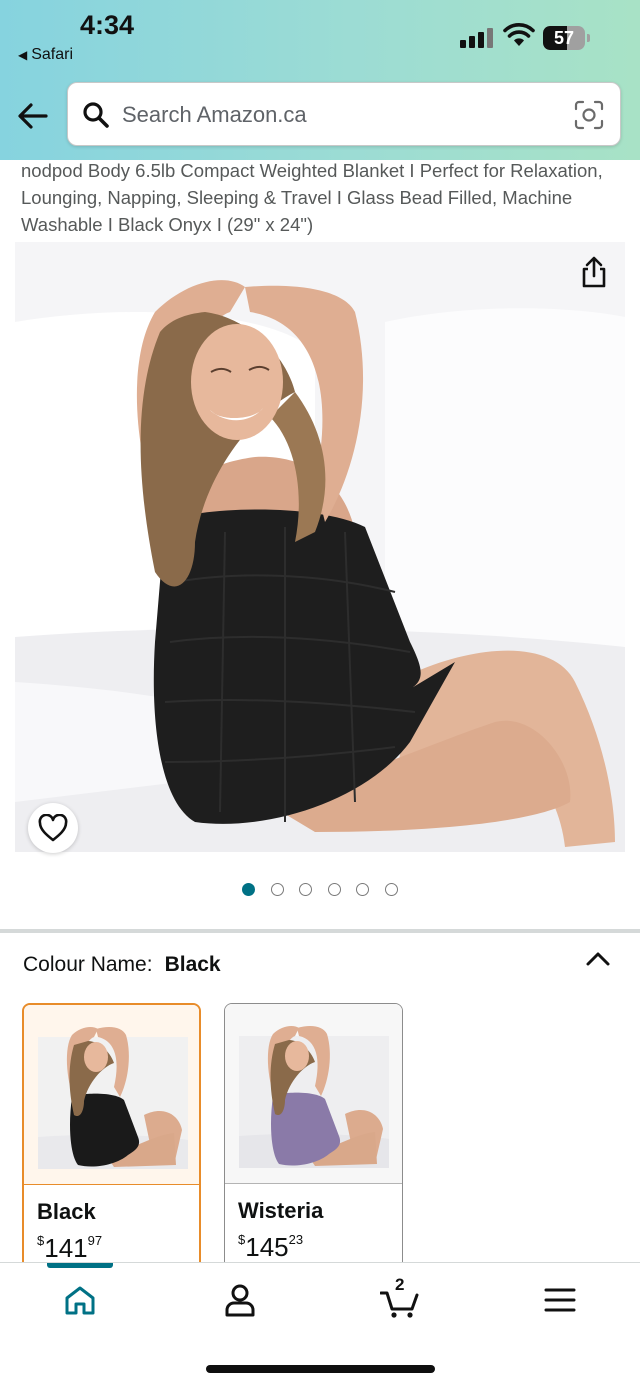 This screenshot has height=1385, width=640. Describe the element at coordinates (33, 116) in the screenshot. I see `back-arrow-icon` at that location.